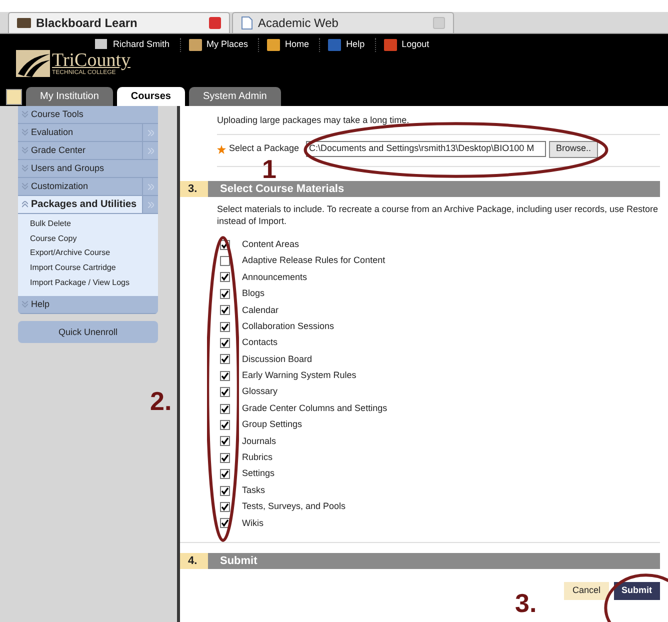 Image resolution: width=668 pixels, height=622 pixels. What do you see at coordinates (253, 293) in the screenshot?
I see `checkbox-label: Blogs` at bounding box center [253, 293].